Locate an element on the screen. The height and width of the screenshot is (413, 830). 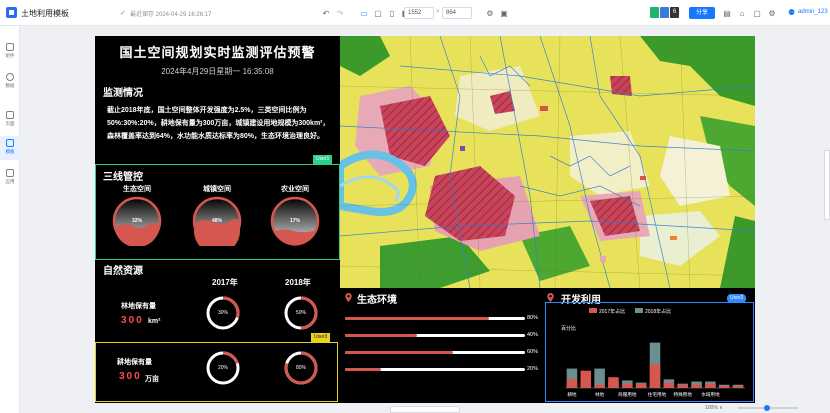
monitor-title: 监测情况 is located at coordinates (123, 93).